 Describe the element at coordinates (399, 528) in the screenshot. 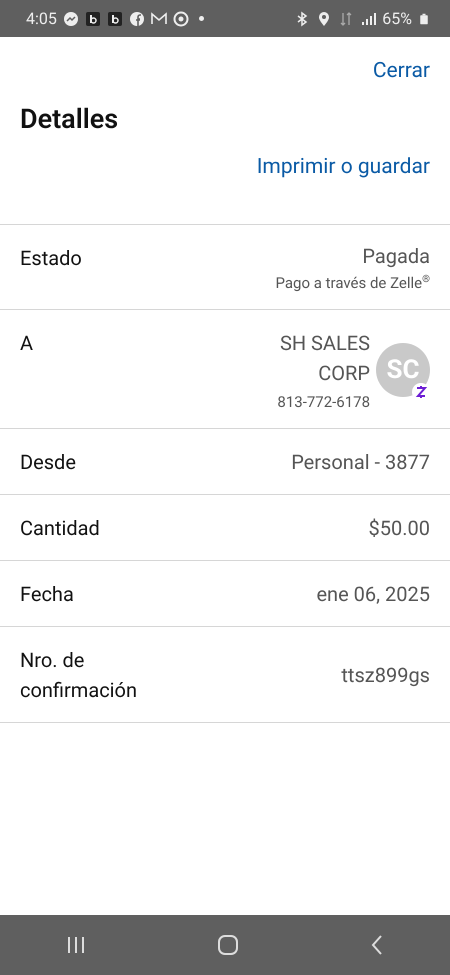

I see `field-value: $50.00` at that location.